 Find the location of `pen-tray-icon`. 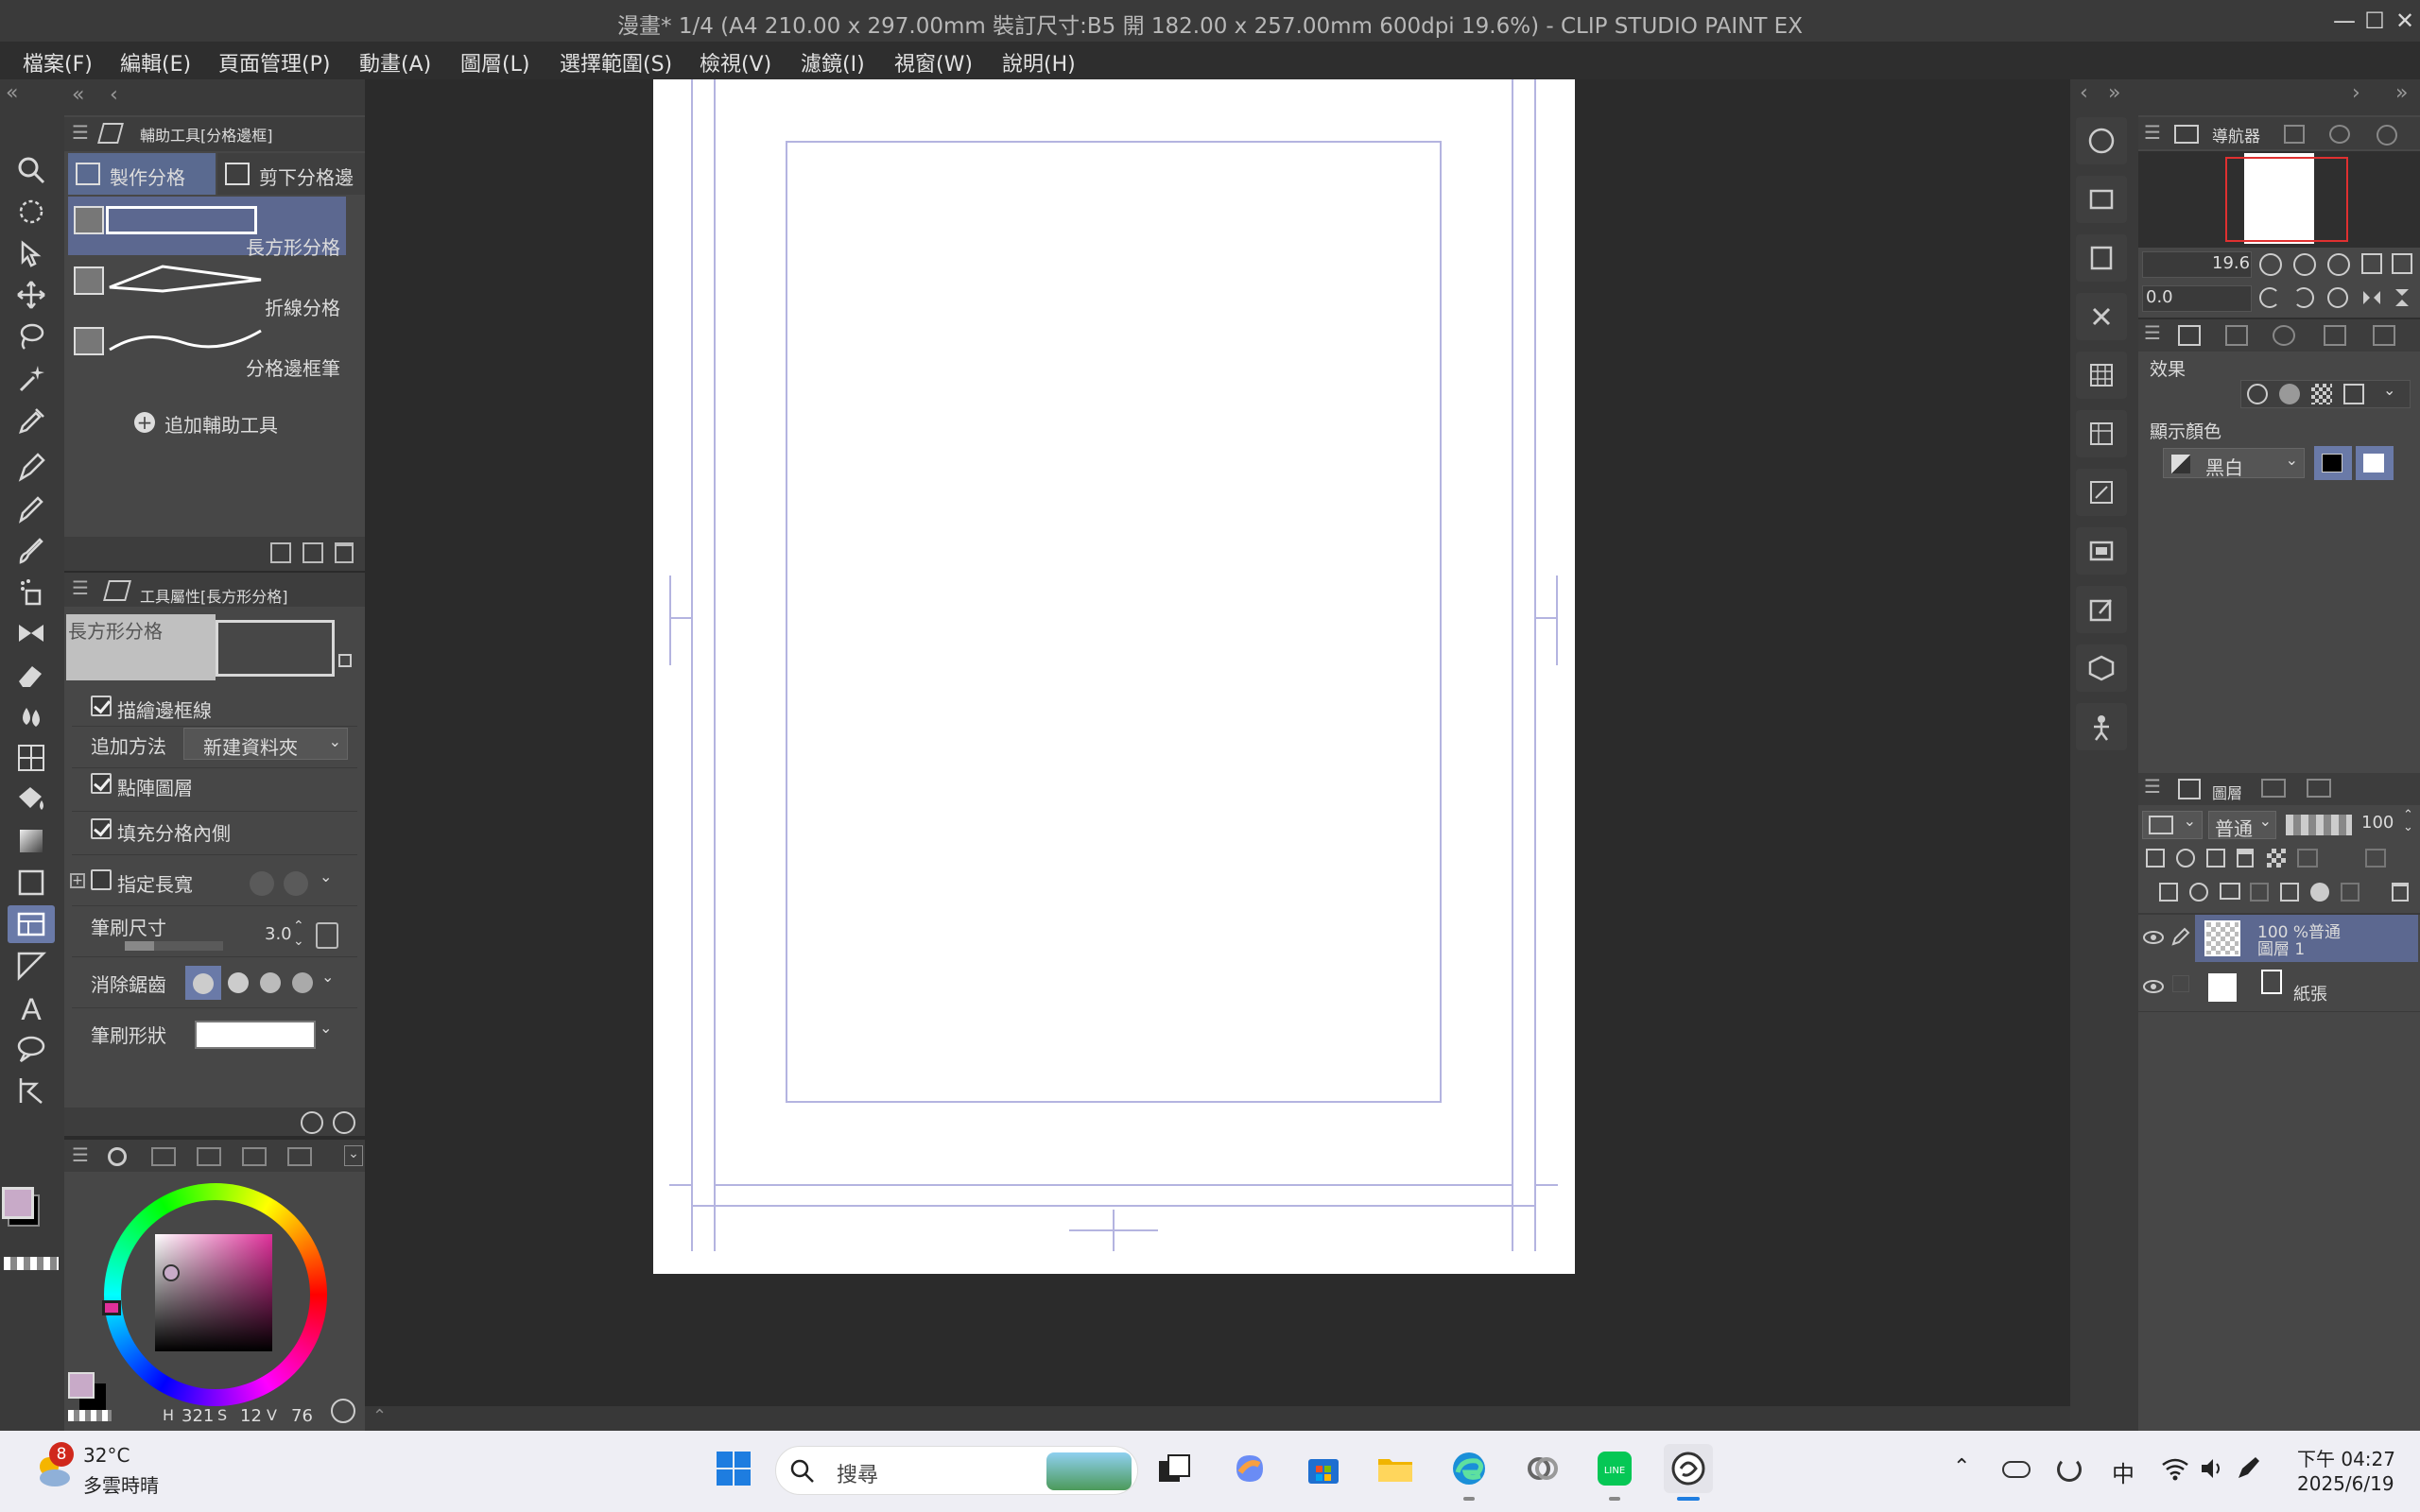

pen-tray-icon is located at coordinates (2249, 1468).